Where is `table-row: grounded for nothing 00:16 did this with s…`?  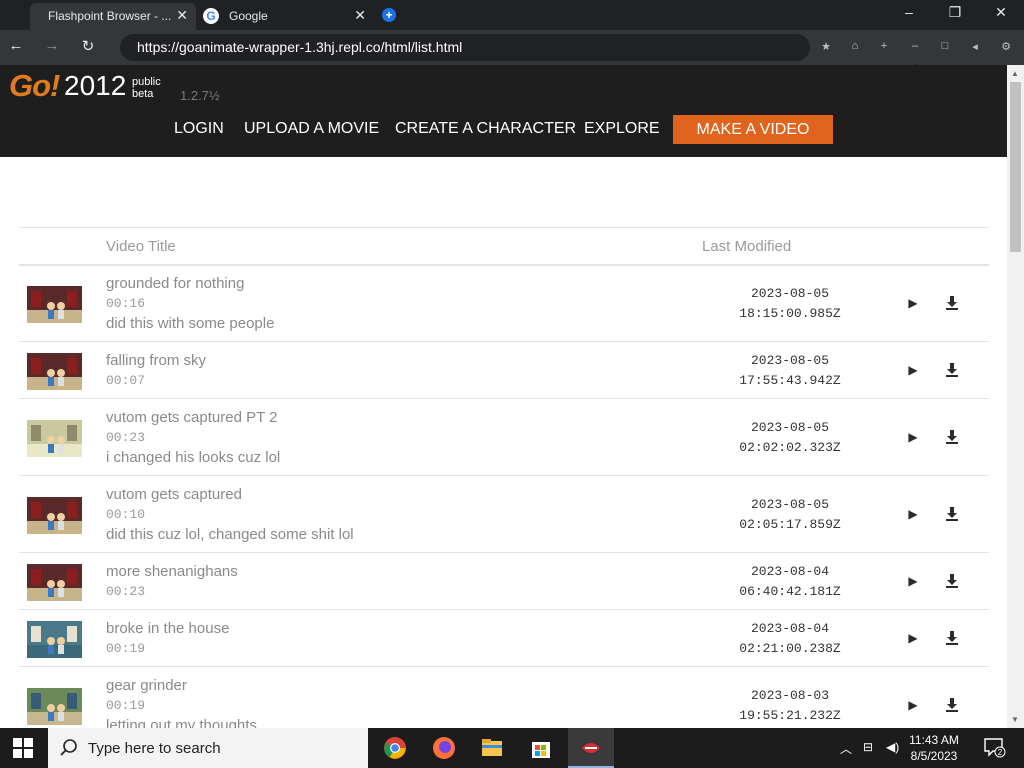
table-row: grounded for nothing 00:16 did this with s… is located at coordinates (504, 303).